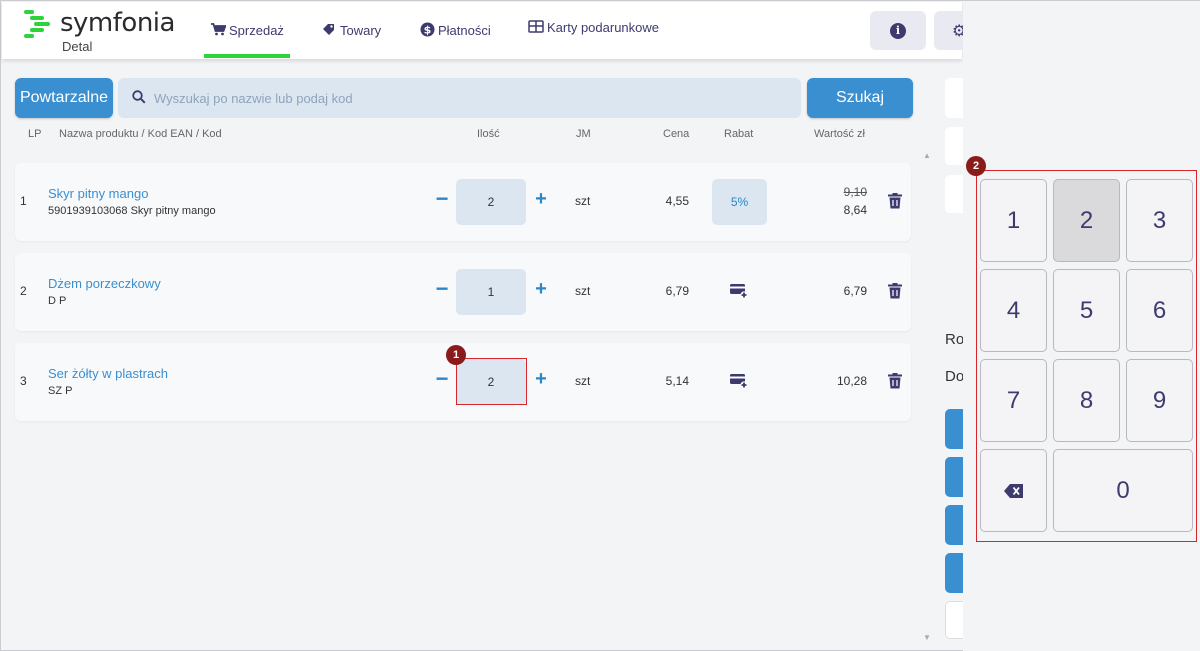 This screenshot has width=1200, height=651. Describe the element at coordinates (955, 376) in the screenshot. I see `summary-label: Do` at that location.